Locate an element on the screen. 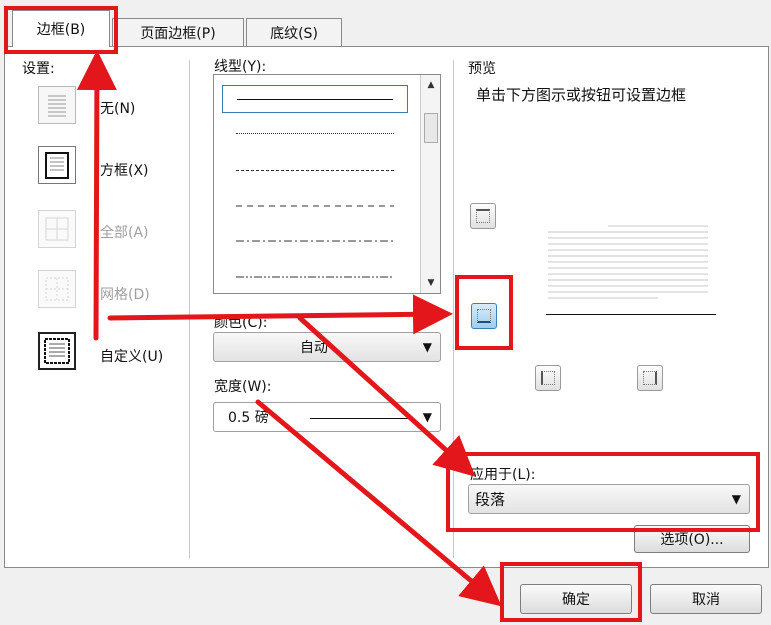  left-border-icon is located at coordinates (548, 378).